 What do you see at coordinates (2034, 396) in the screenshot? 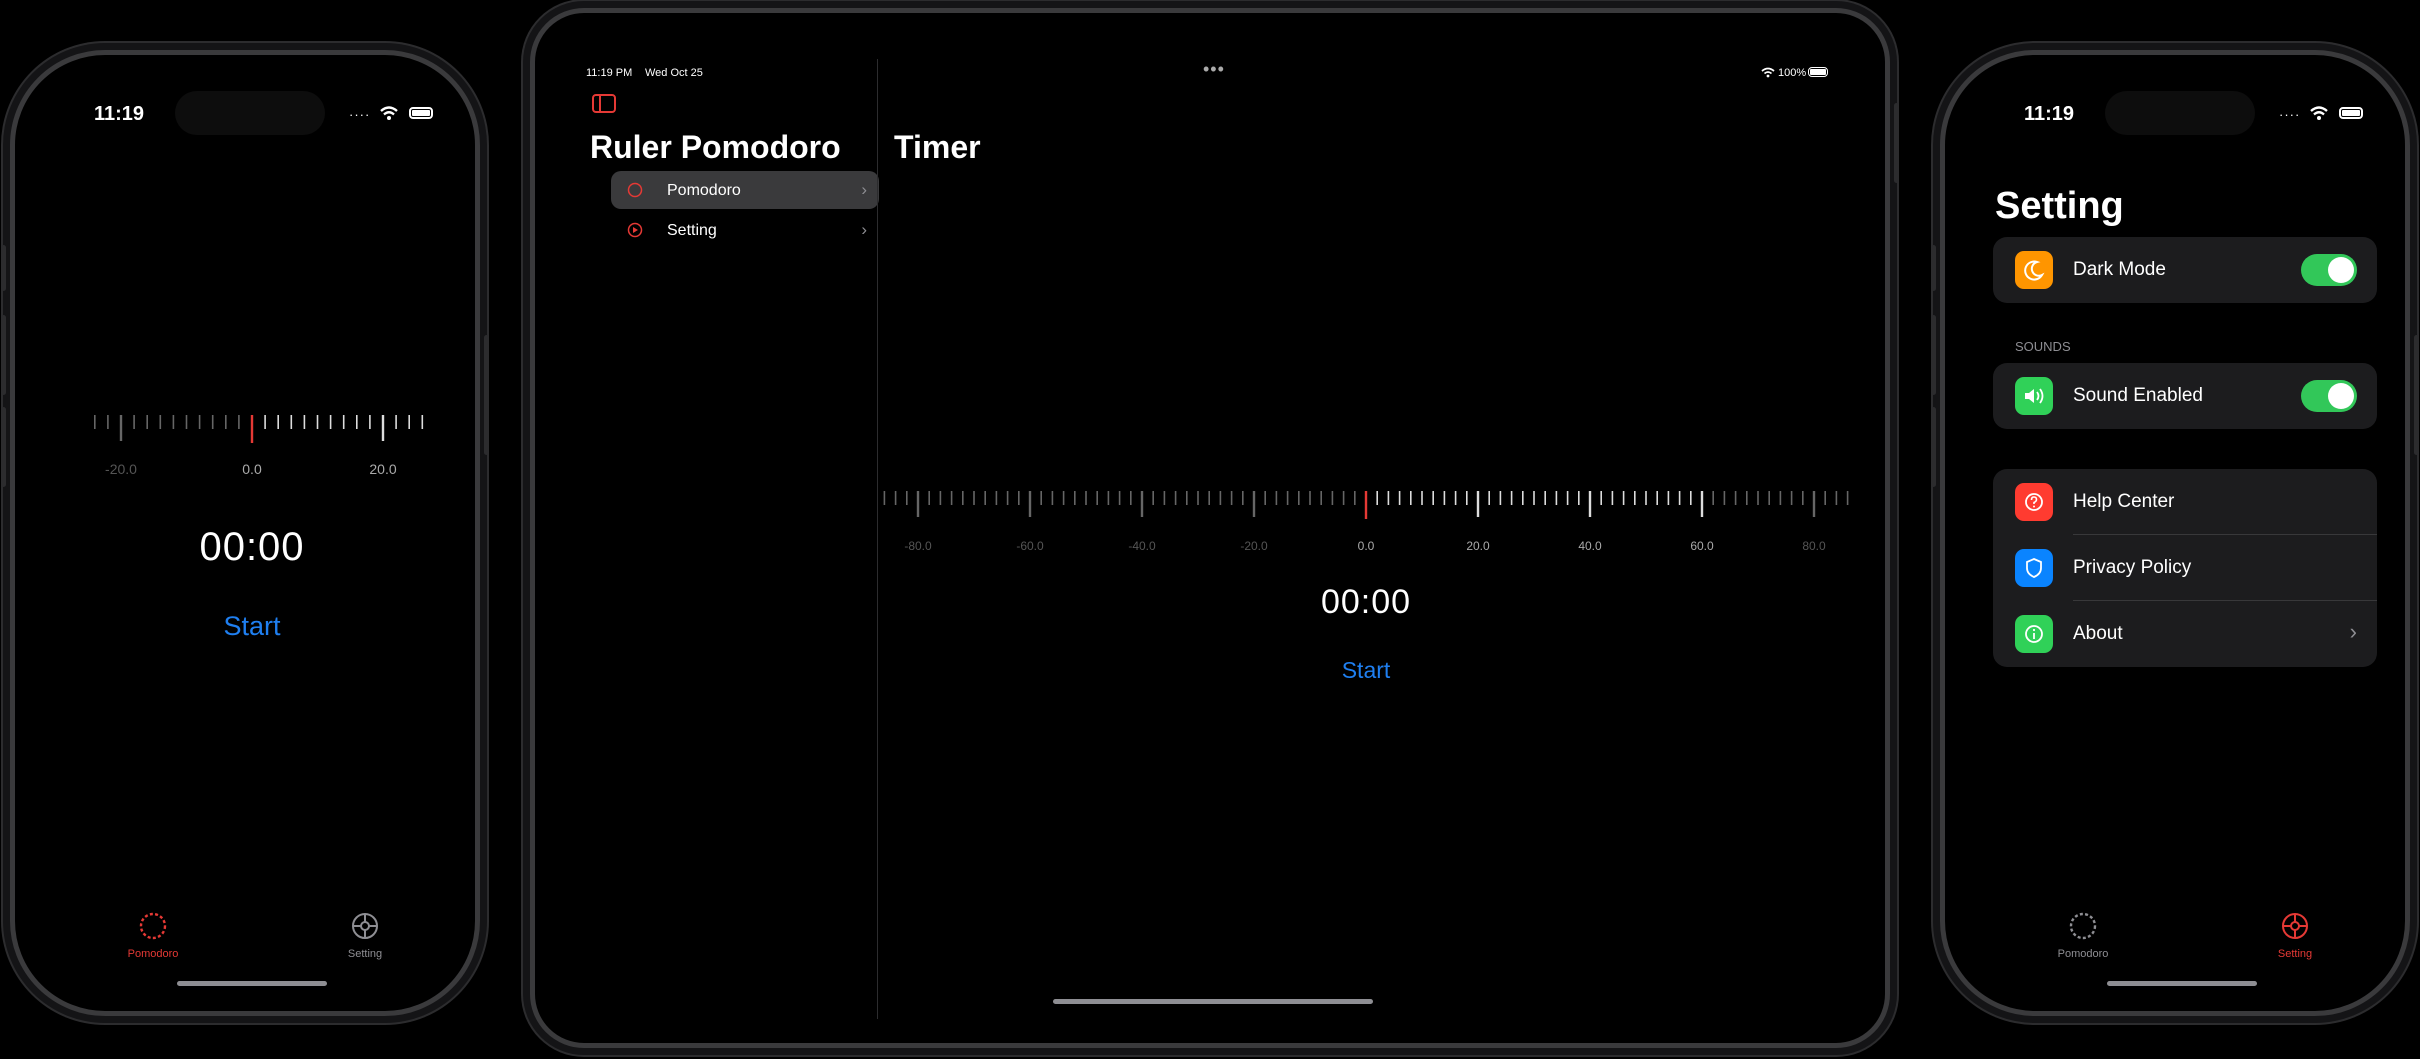
I see `speaker-icon` at bounding box center [2034, 396].